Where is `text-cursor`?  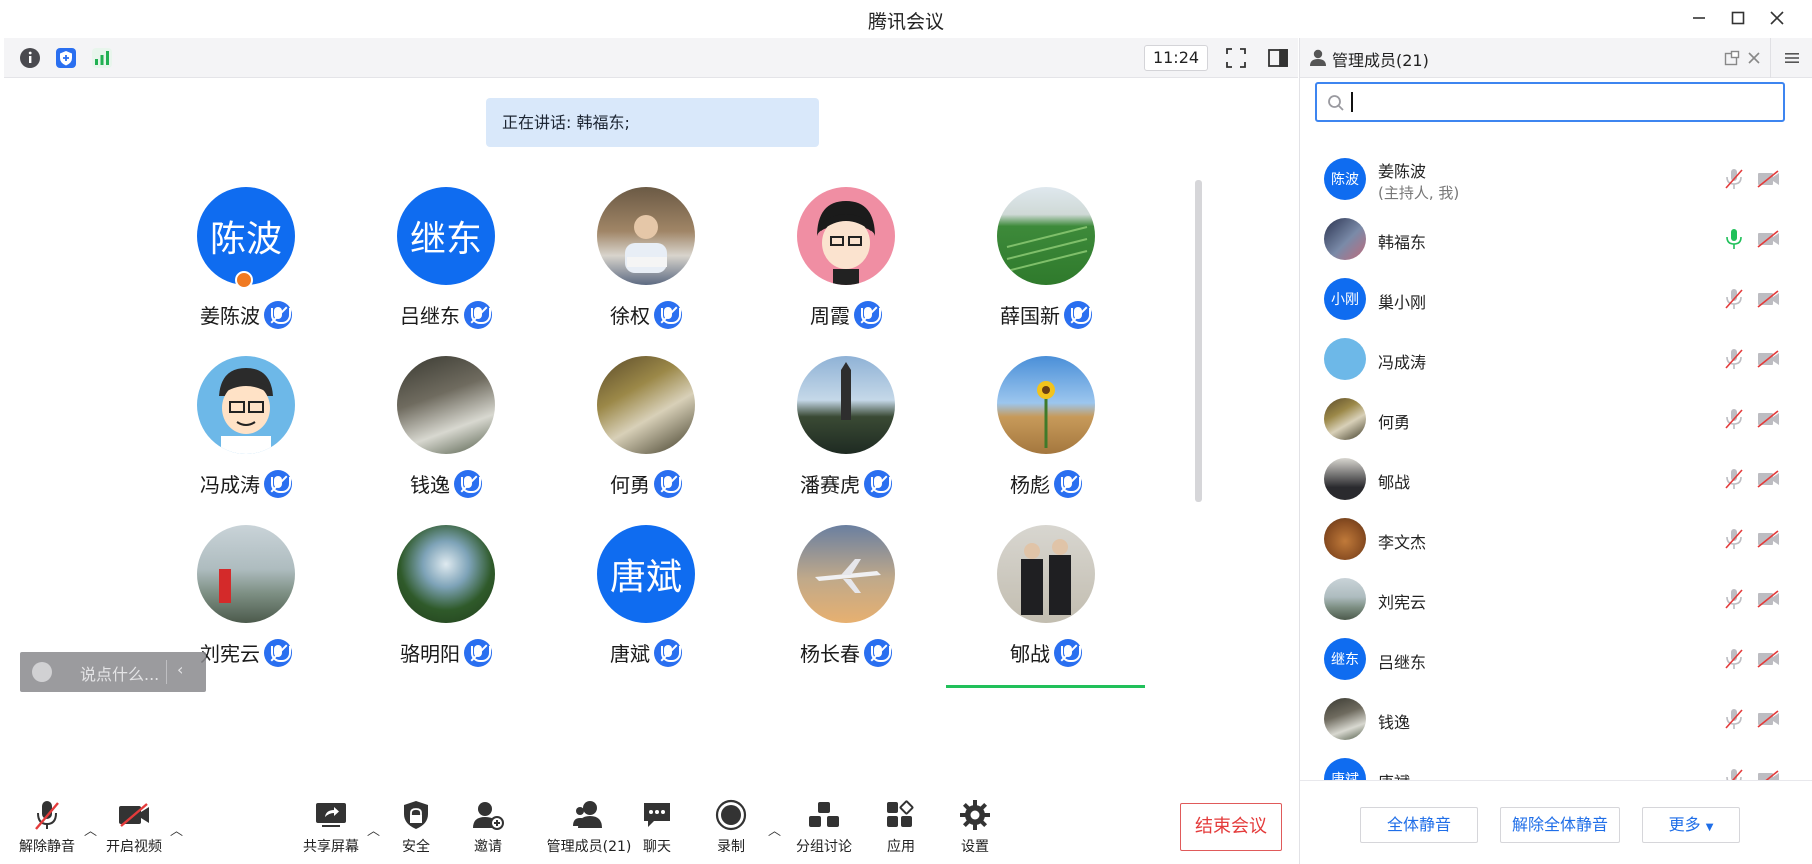 text-cursor is located at coordinates (1352, 102).